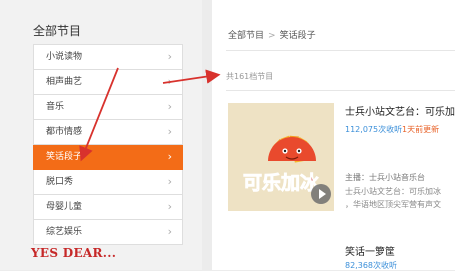 The image size is (455, 271). Describe the element at coordinates (57, 31) in the screenshot. I see `sidebar-title: 全部节目` at that location.